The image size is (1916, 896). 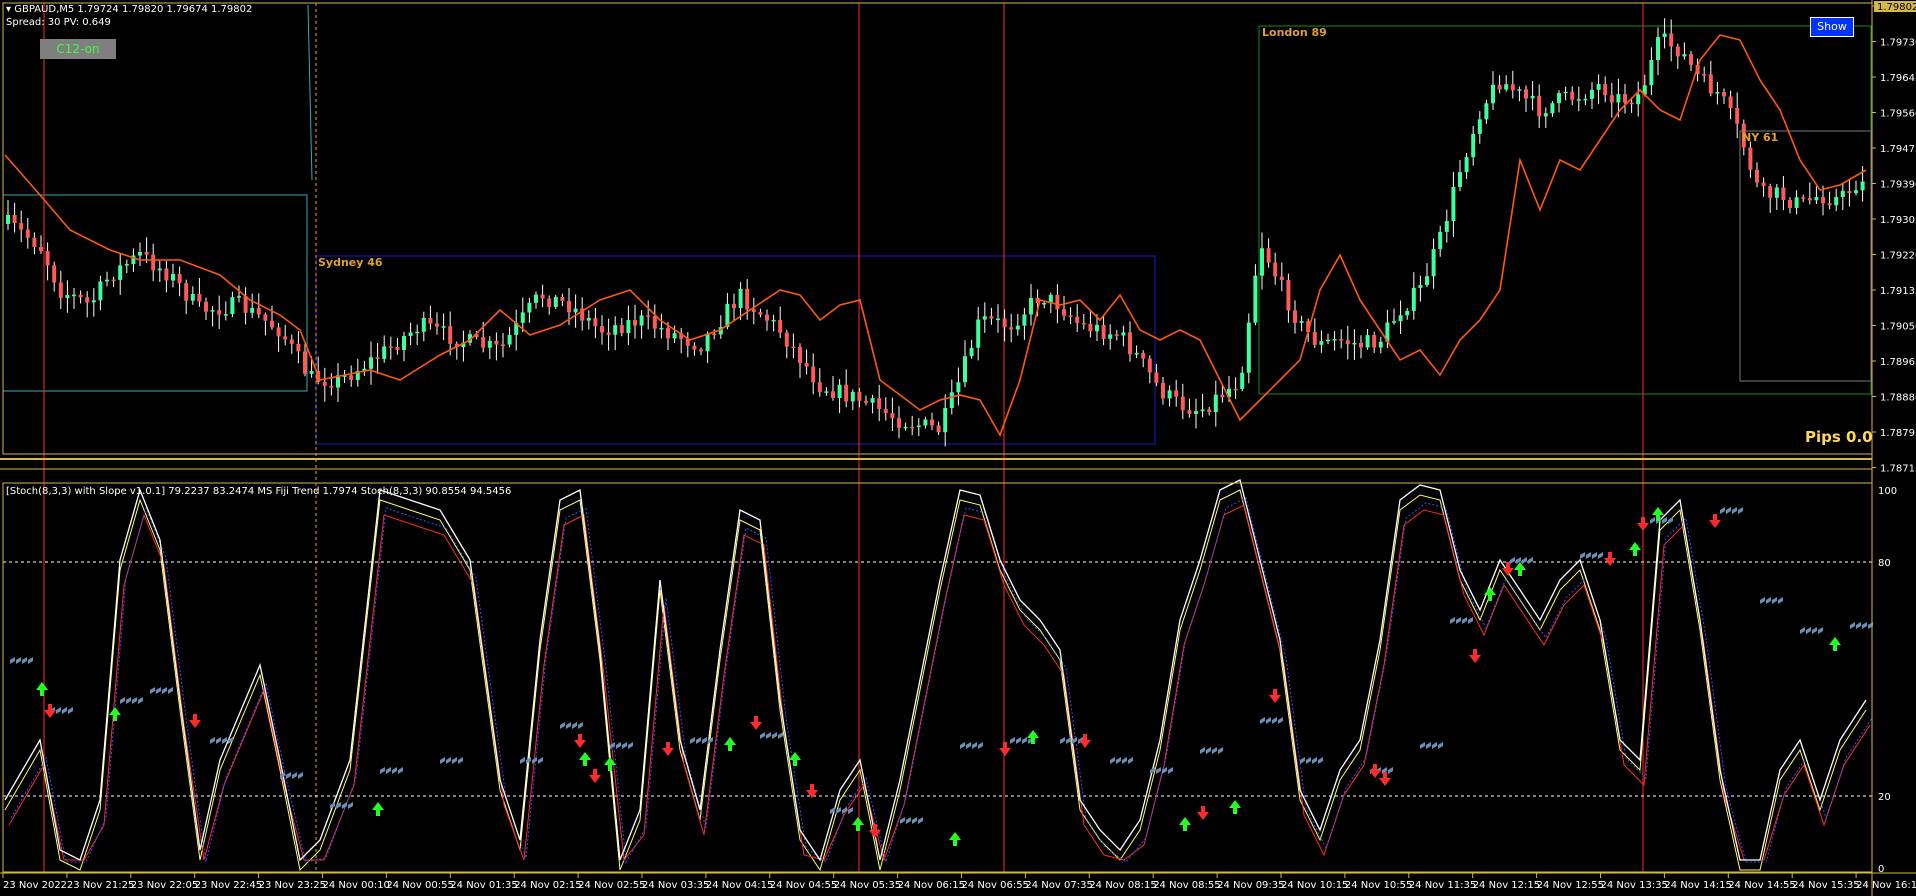 I want to click on show-button: Show, so click(x=1832, y=27).